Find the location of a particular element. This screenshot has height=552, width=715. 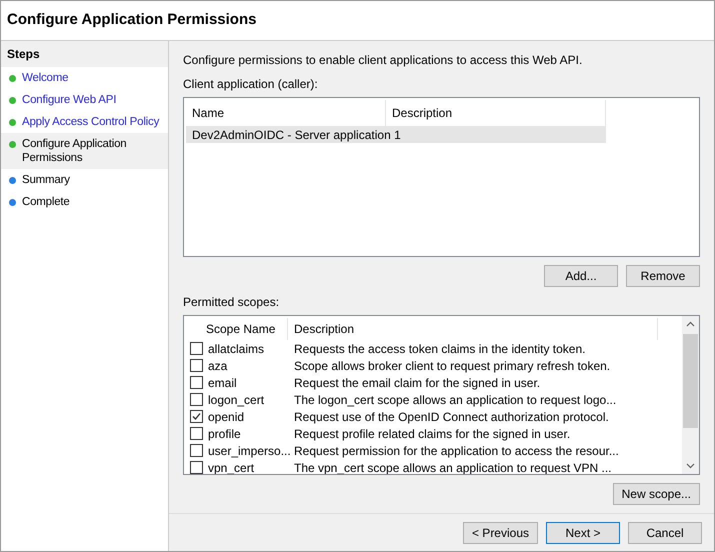

step-item: Summary is located at coordinates (84, 180).